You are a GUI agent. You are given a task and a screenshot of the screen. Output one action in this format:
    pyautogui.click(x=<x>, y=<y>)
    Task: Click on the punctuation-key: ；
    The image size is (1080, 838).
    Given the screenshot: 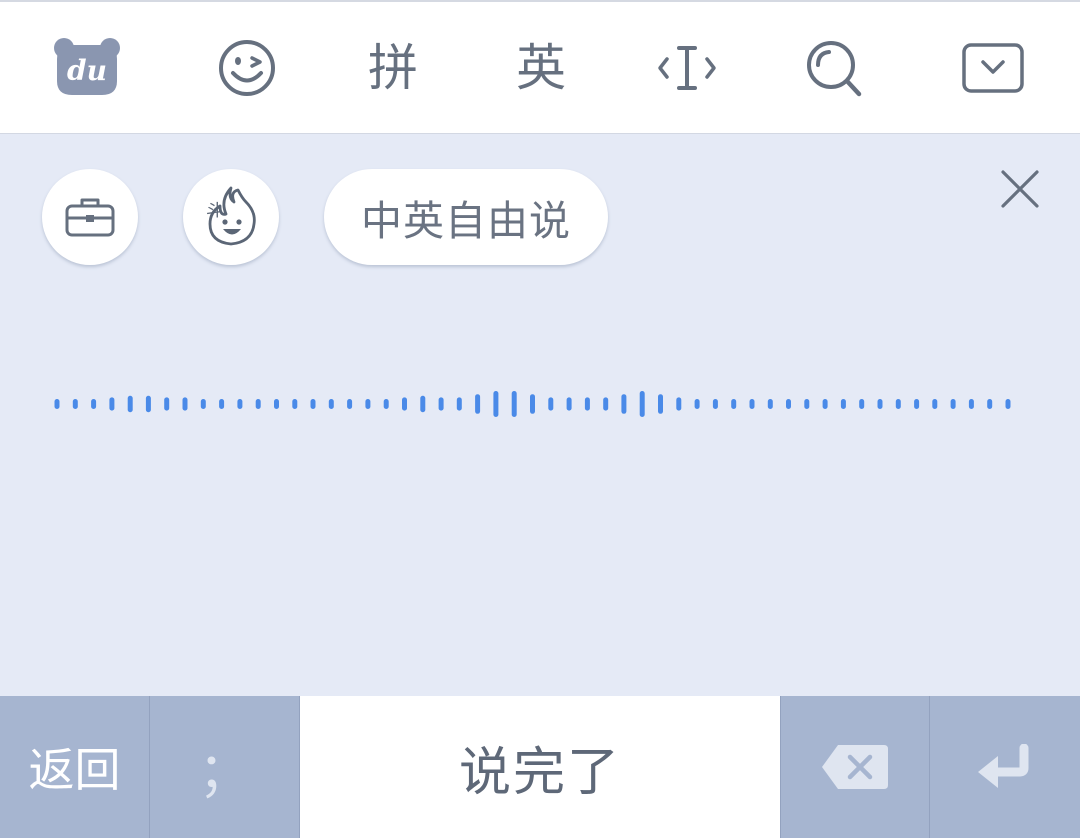 What is the action you would take?
    pyautogui.click(x=225, y=767)
    